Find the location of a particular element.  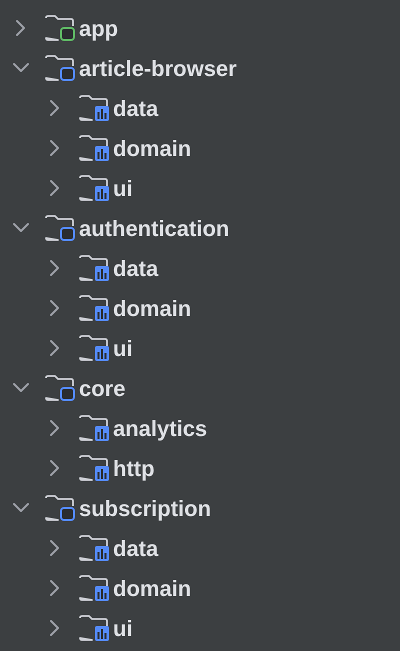

folder-name: core is located at coordinates (102, 388).